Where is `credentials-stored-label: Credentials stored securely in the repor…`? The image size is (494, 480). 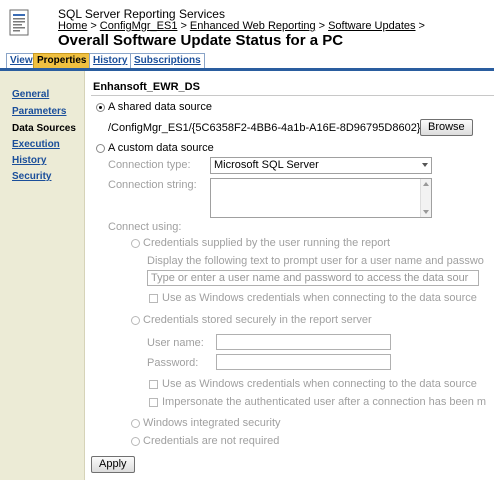
credentials-stored-label: Credentials stored securely in the repor… is located at coordinates (257, 320).